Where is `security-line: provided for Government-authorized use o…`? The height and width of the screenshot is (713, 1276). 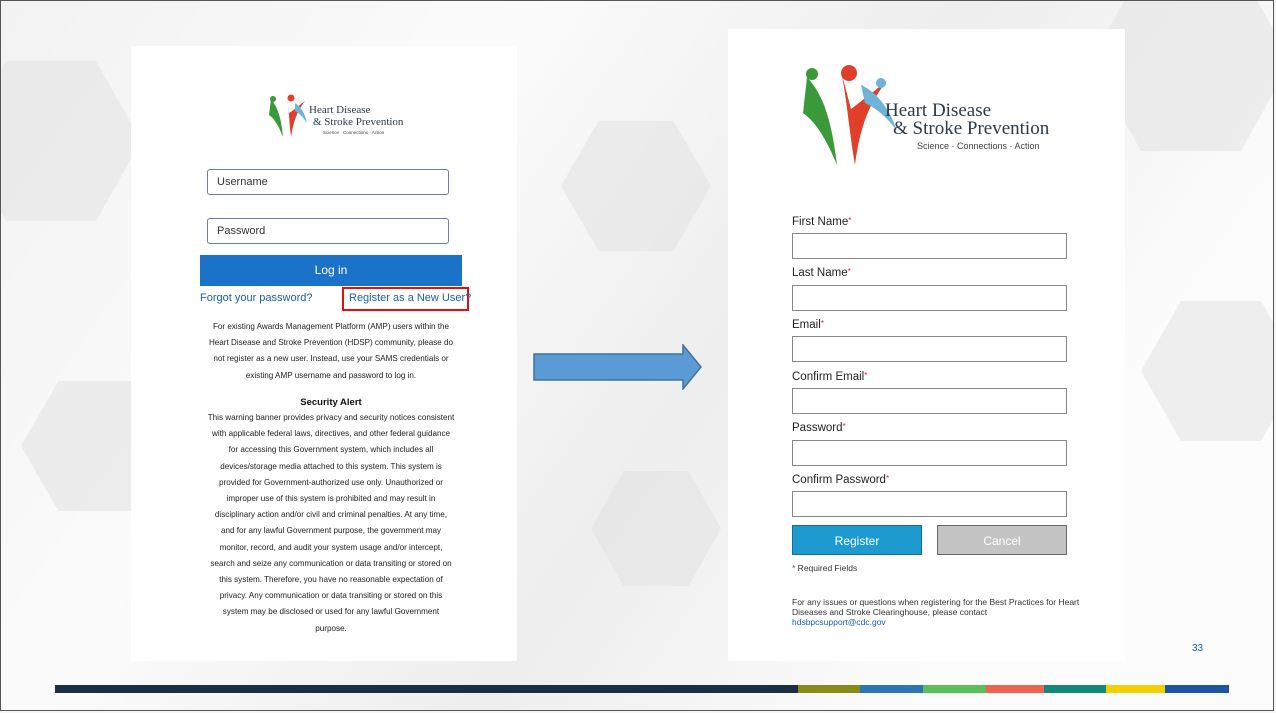 security-line: provided for Government-authorized use o… is located at coordinates (331, 482).